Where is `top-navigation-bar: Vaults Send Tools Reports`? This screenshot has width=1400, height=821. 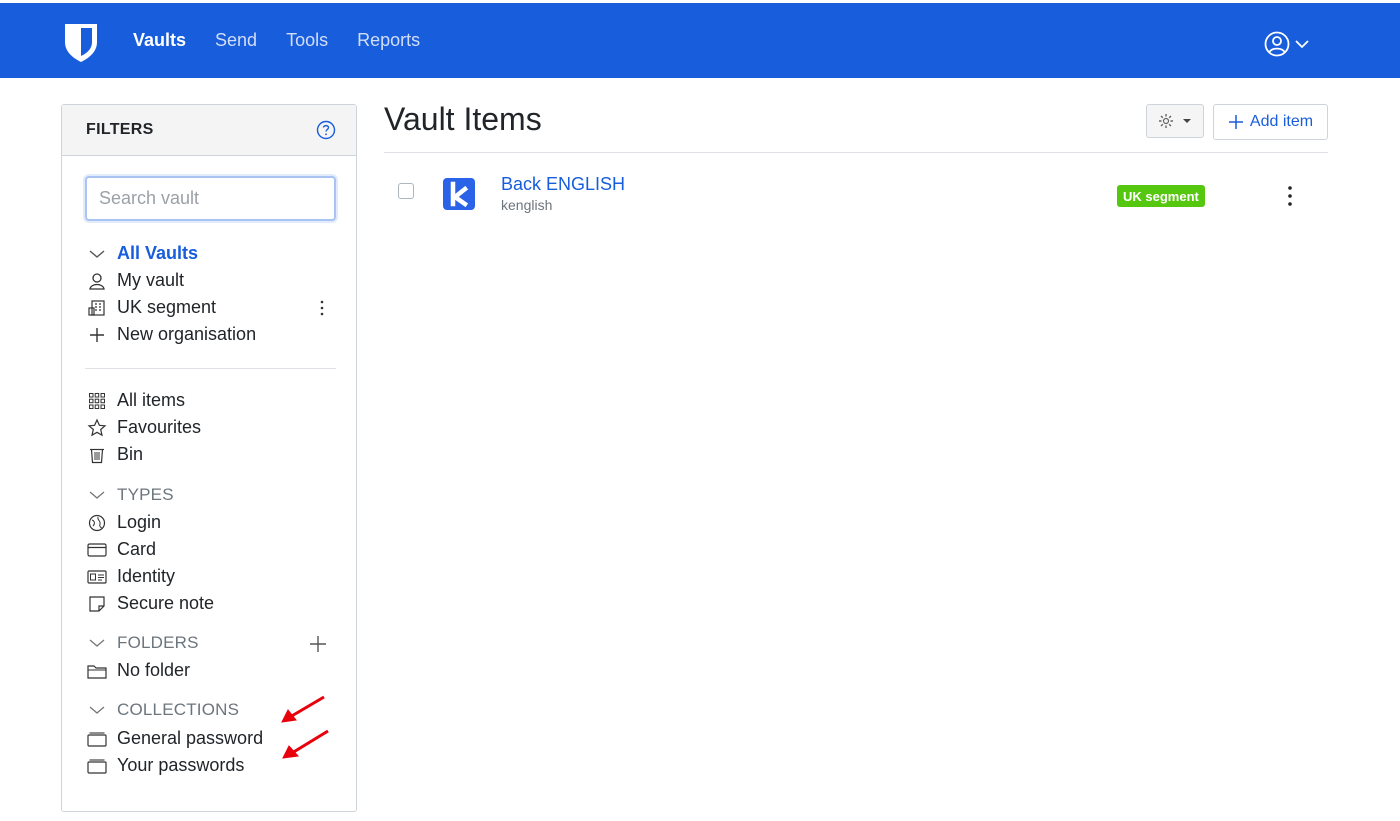
top-navigation-bar: Vaults Send Tools Reports is located at coordinates (700, 40).